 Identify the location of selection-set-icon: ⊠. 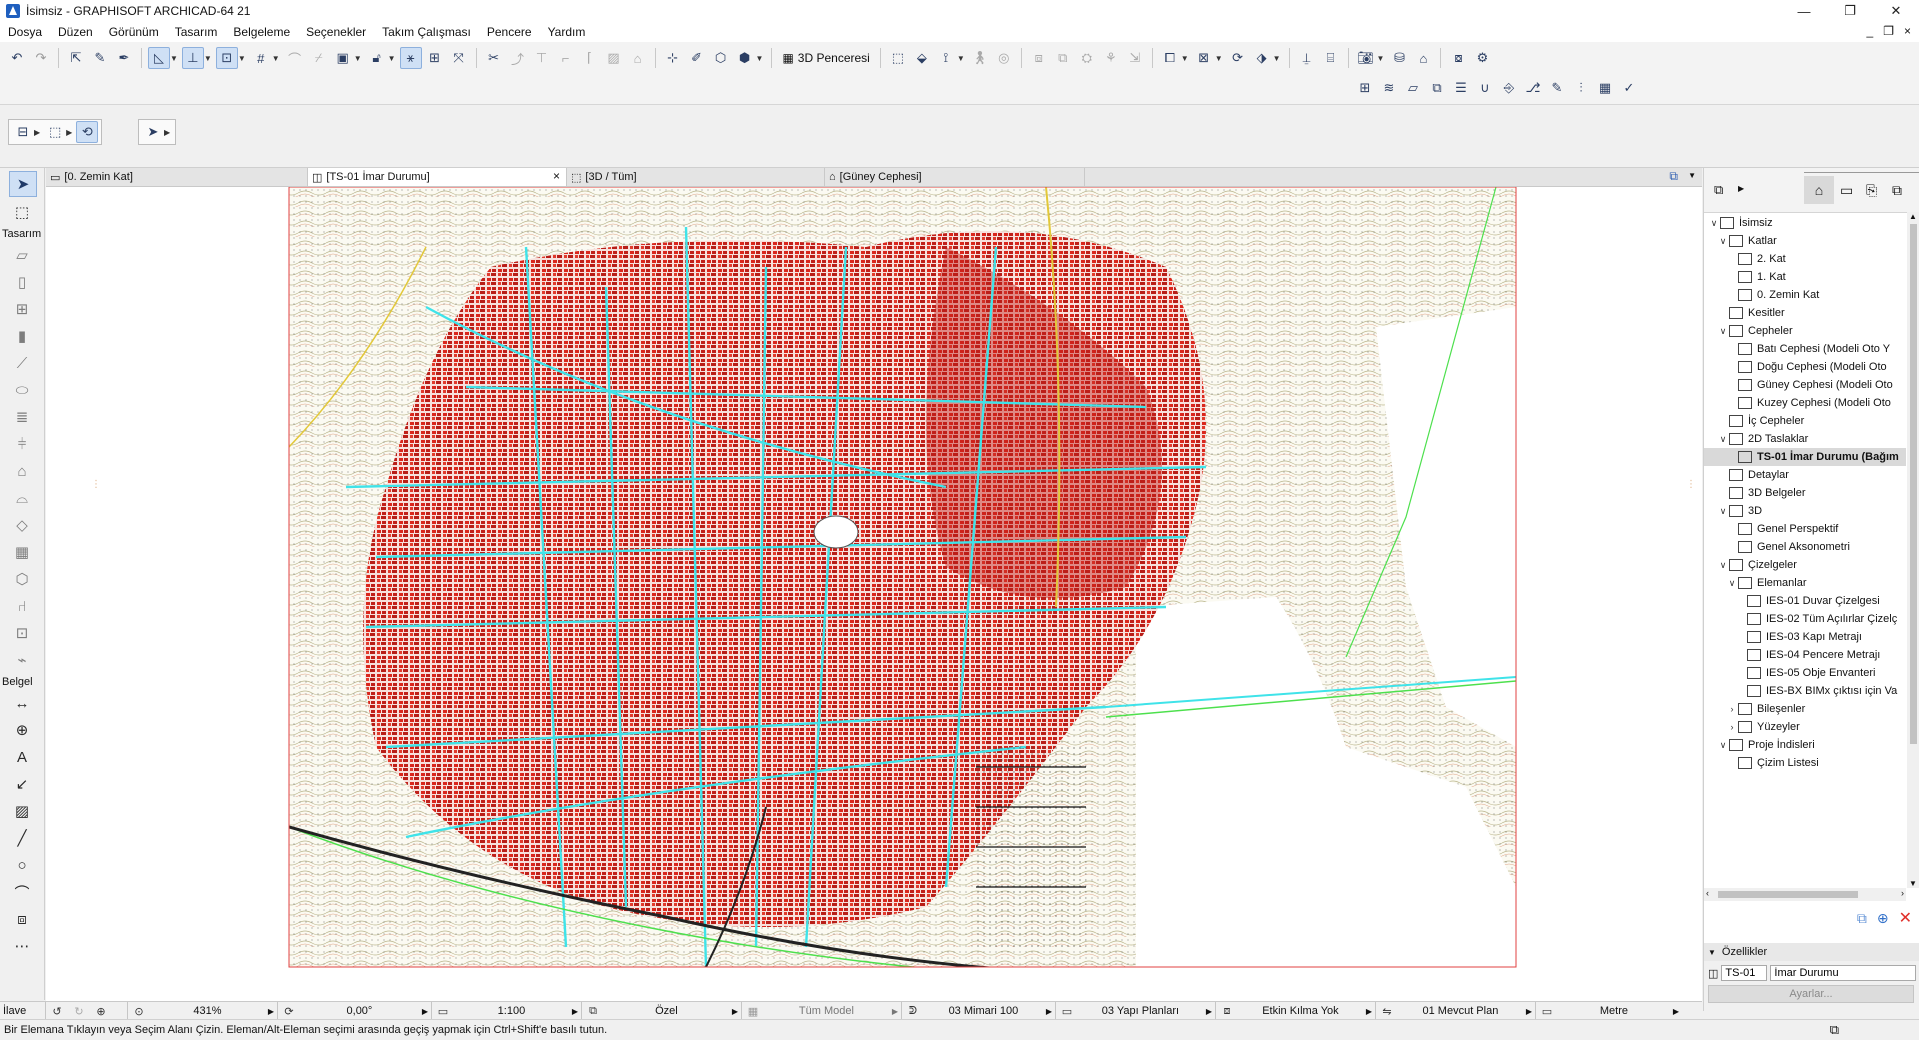
(1204, 58).